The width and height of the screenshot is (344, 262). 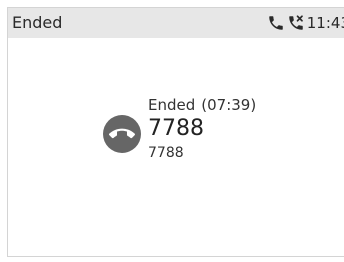 I want to click on status-title: Ended, so click(x=37, y=22).